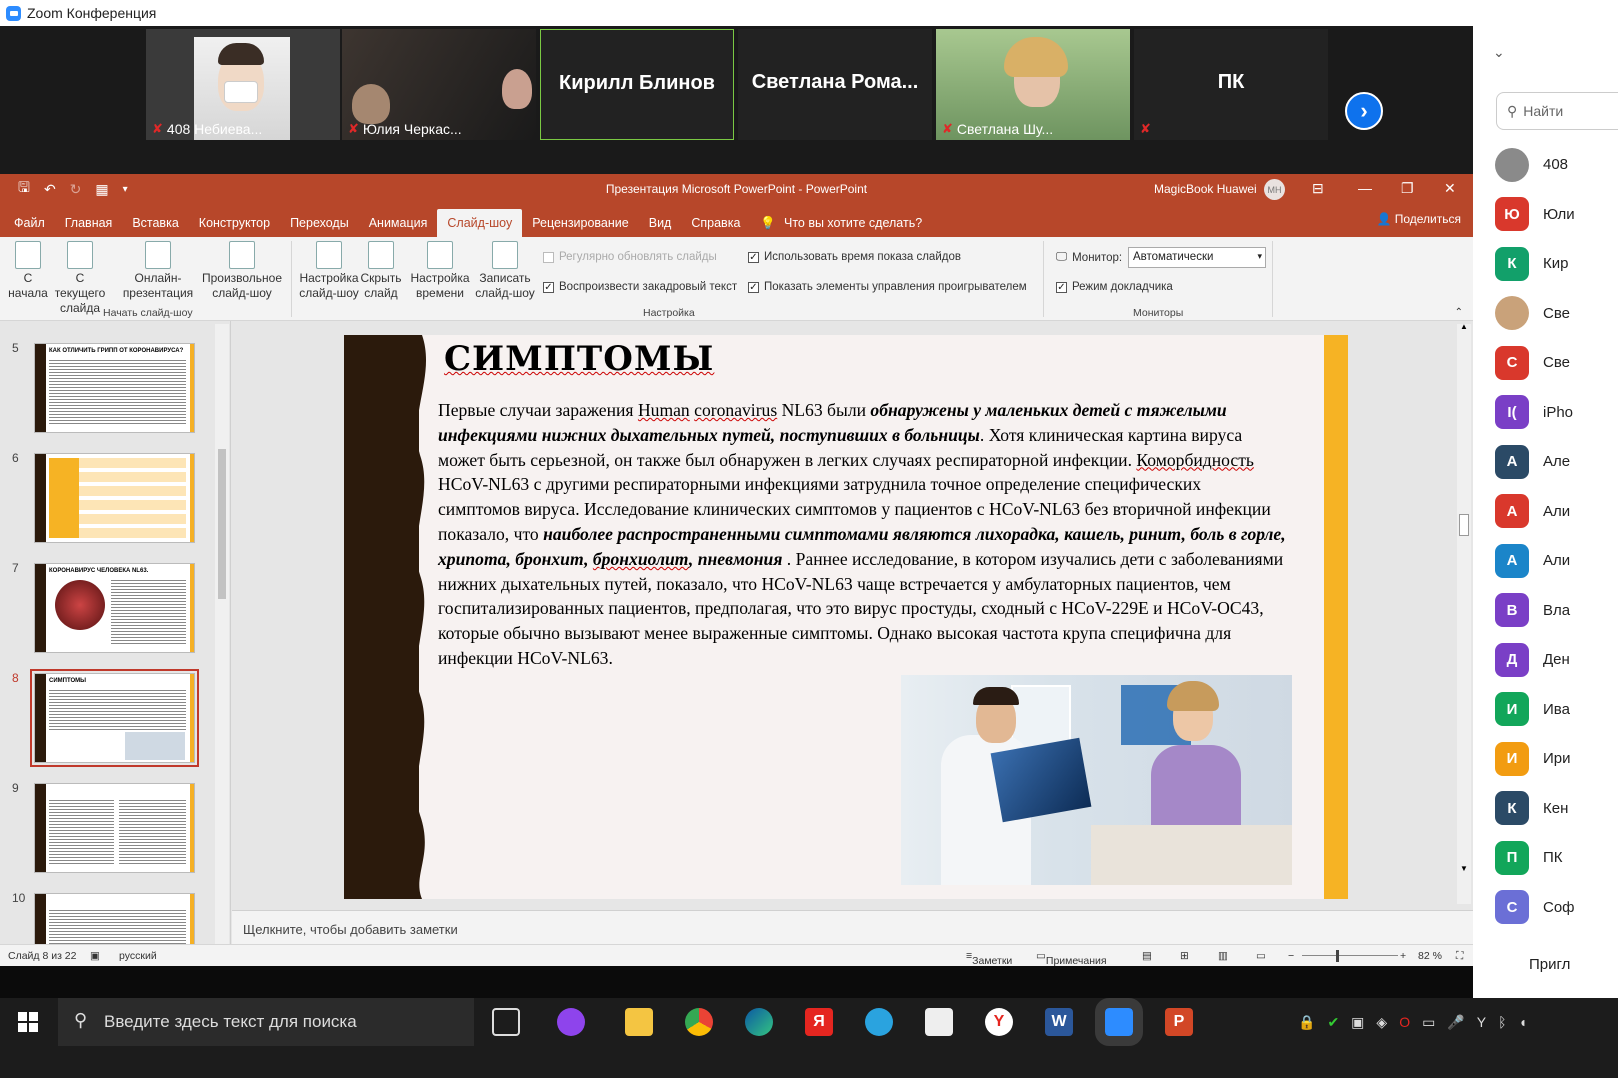 This screenshot has height=1078, width=1618. Describe the element at coordinates (480, 223) in the screenshot. I see `tab-slideshow: Слайд-шоу` at that location.